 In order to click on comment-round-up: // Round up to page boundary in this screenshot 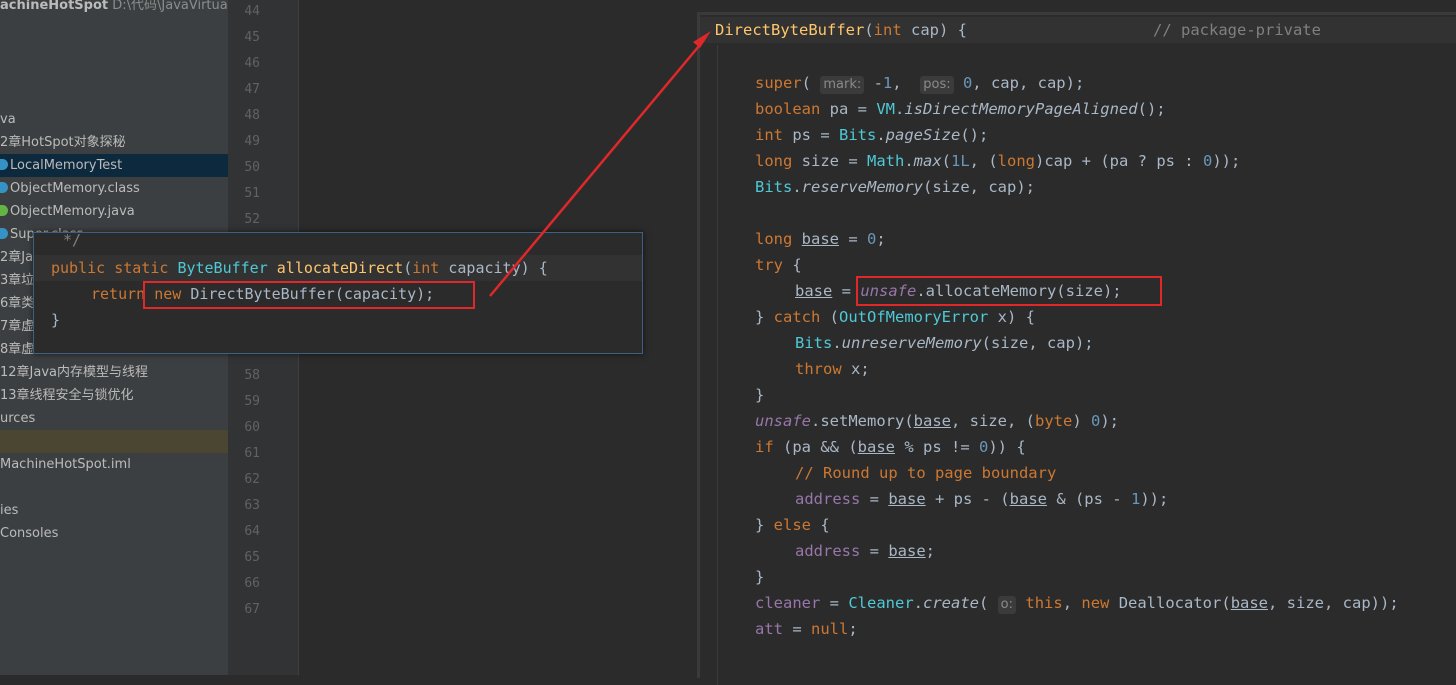, I will do `click(926, 473)`.